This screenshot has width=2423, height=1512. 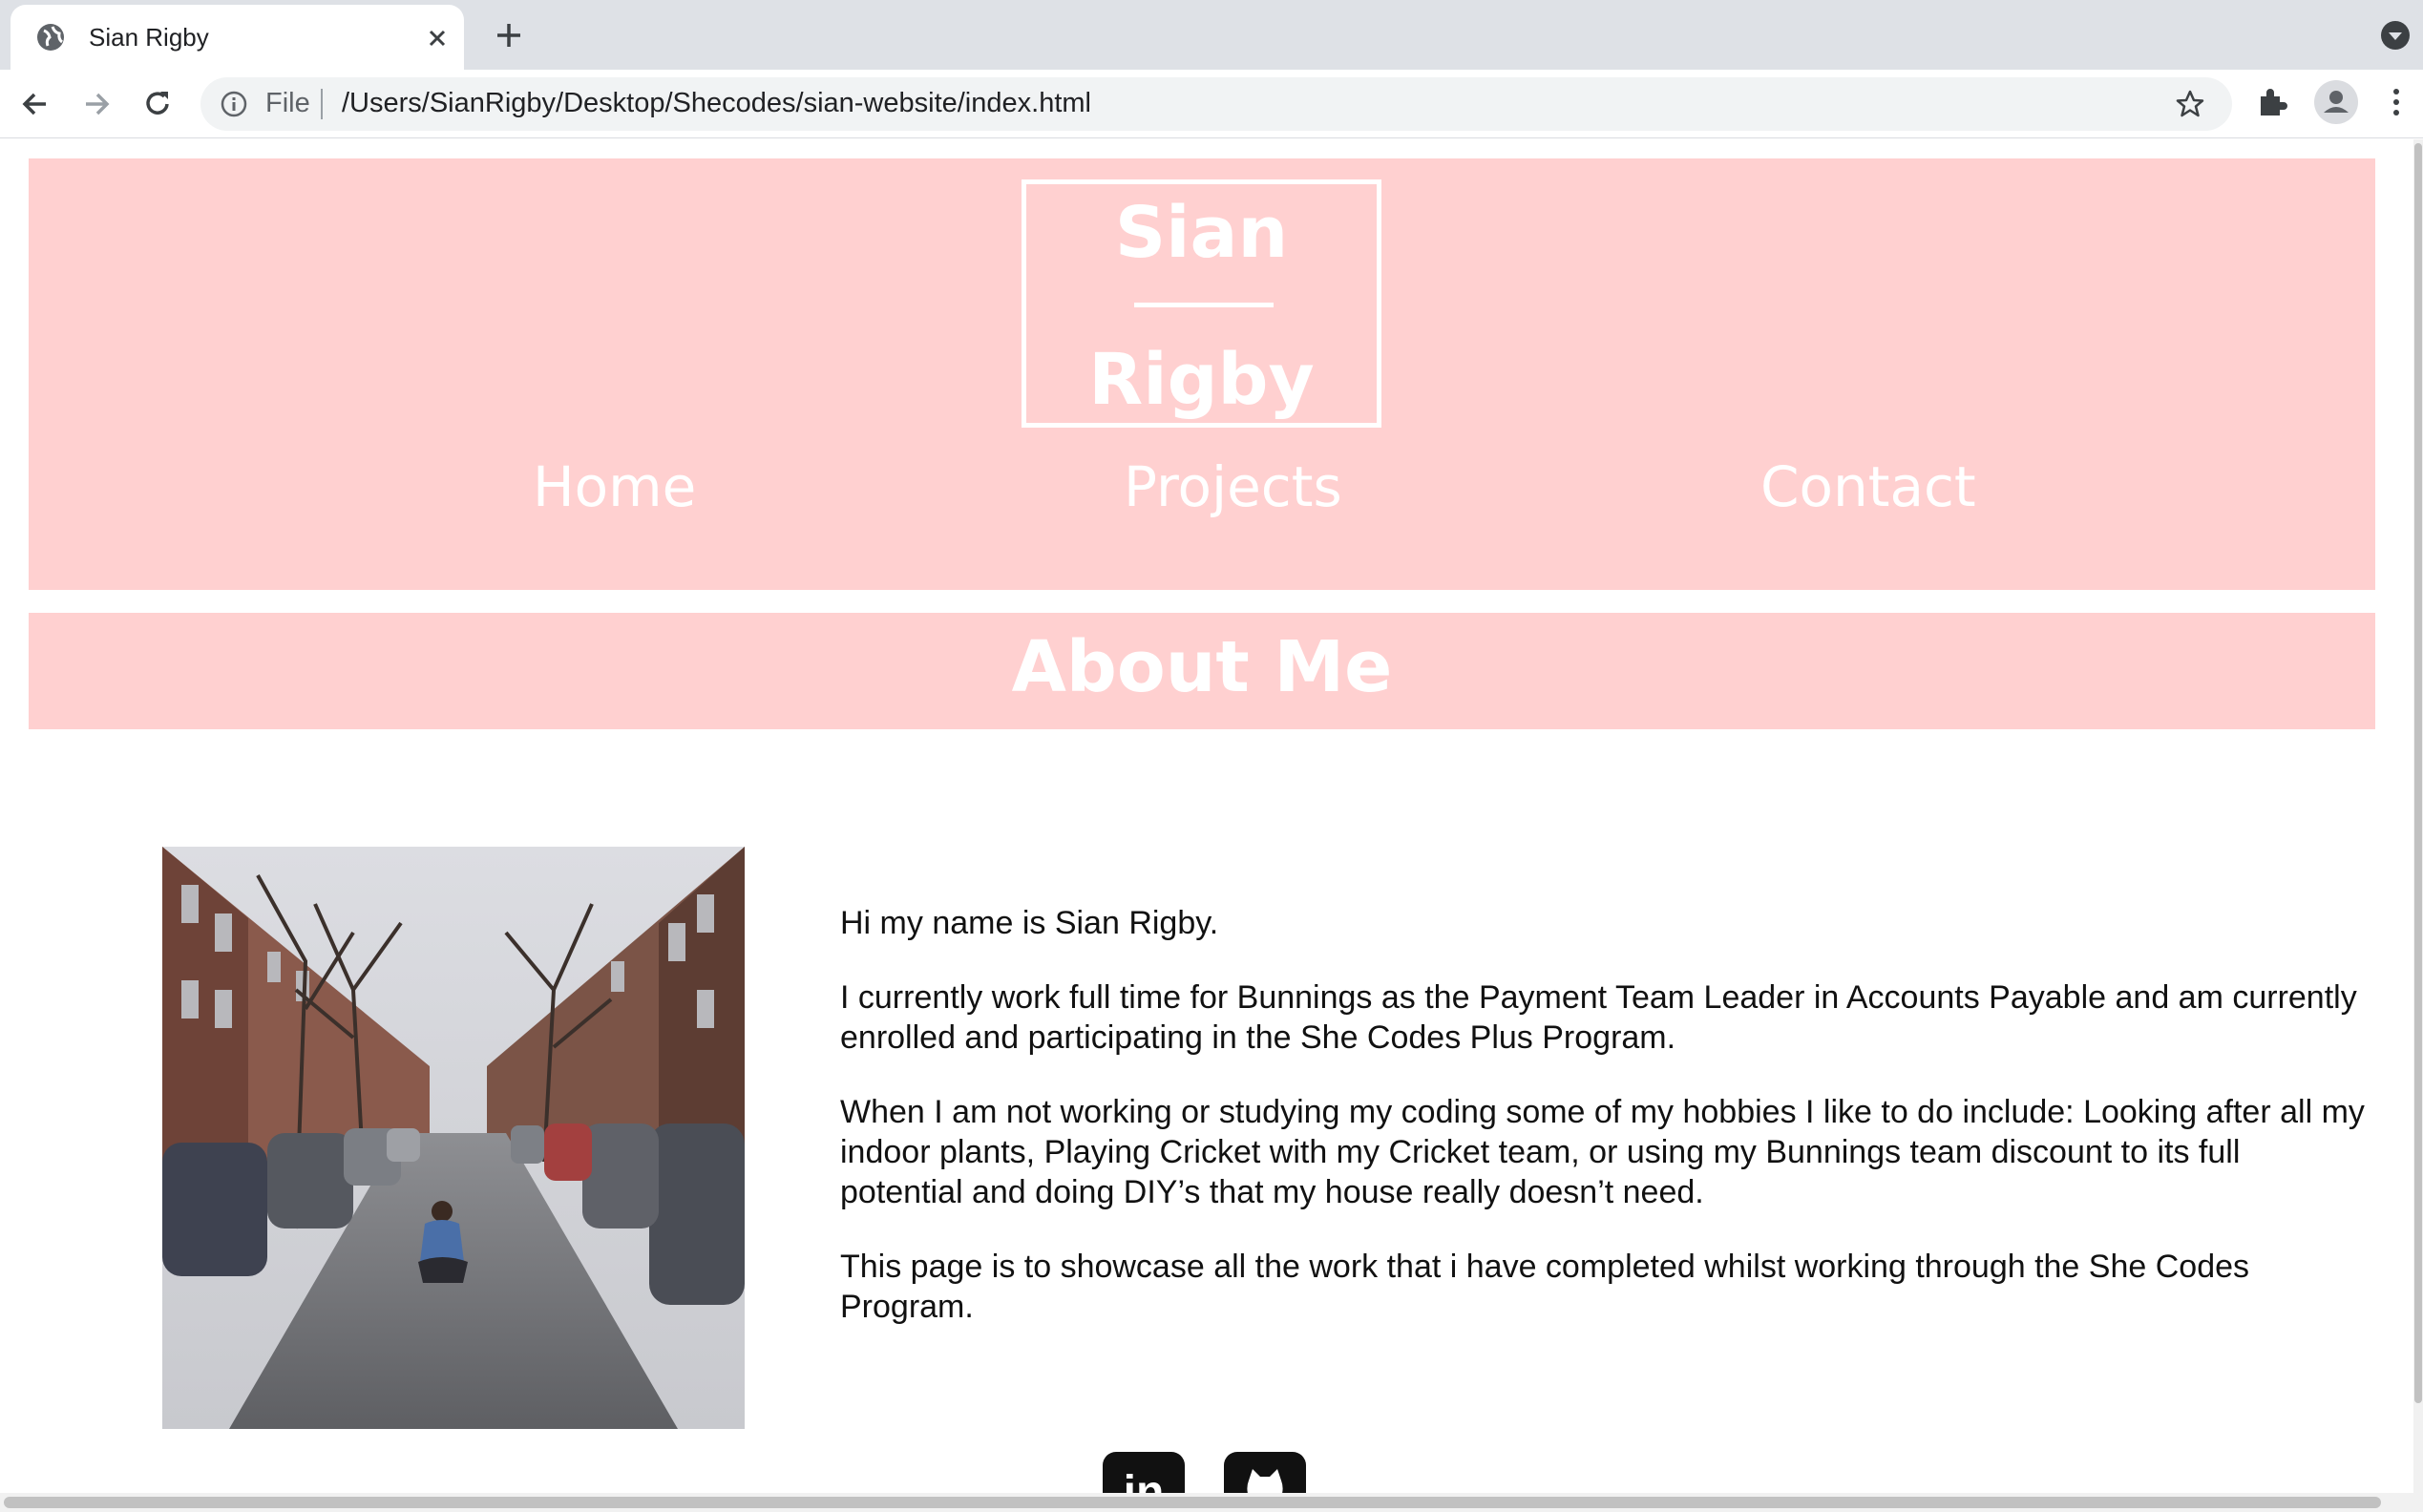 What do you see at coordinates (96, 104) in the screenshot?
I see `forward-icon` at bounding box center [96, 104].